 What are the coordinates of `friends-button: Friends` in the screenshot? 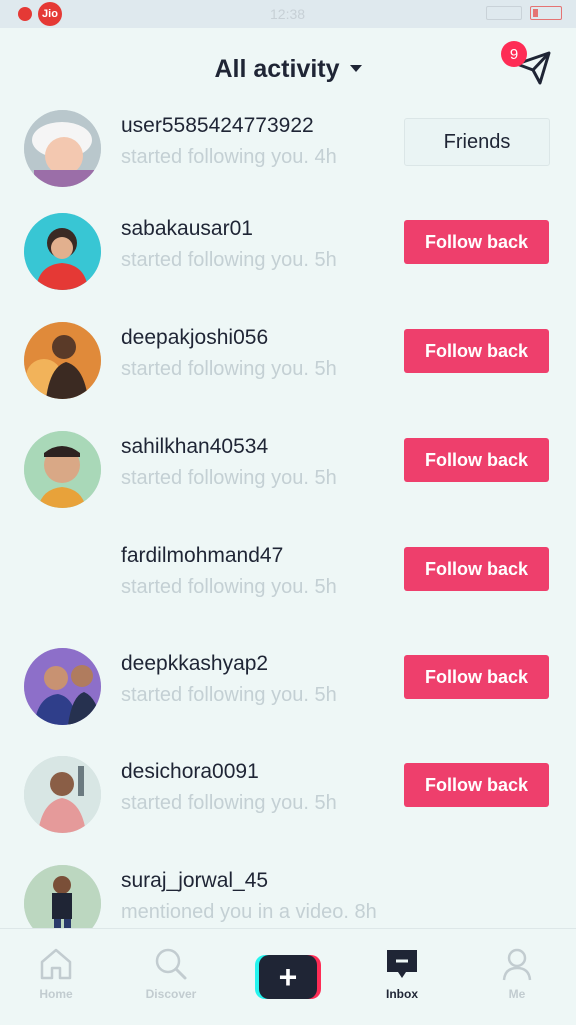 It's located at (477, 142).